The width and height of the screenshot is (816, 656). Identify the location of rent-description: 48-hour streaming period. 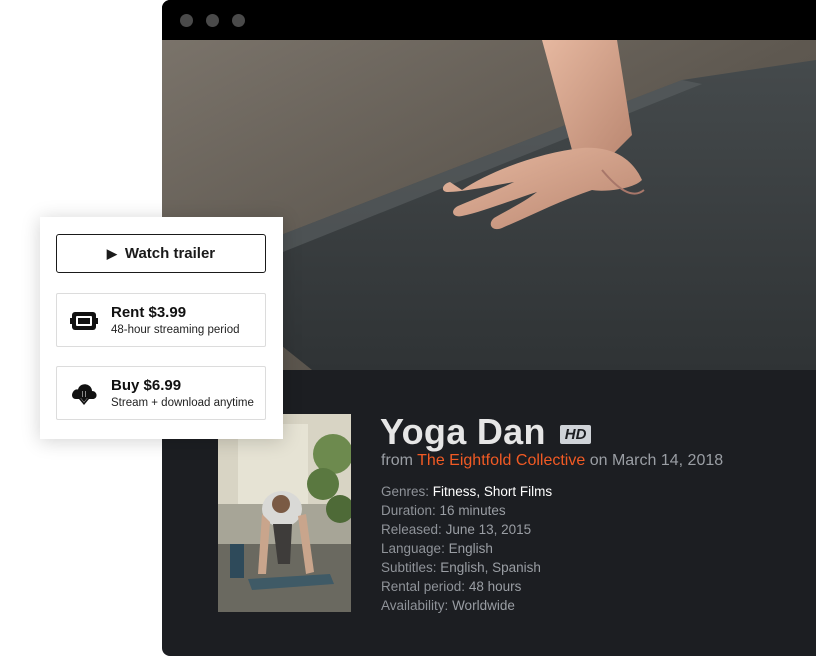
(175, 330).